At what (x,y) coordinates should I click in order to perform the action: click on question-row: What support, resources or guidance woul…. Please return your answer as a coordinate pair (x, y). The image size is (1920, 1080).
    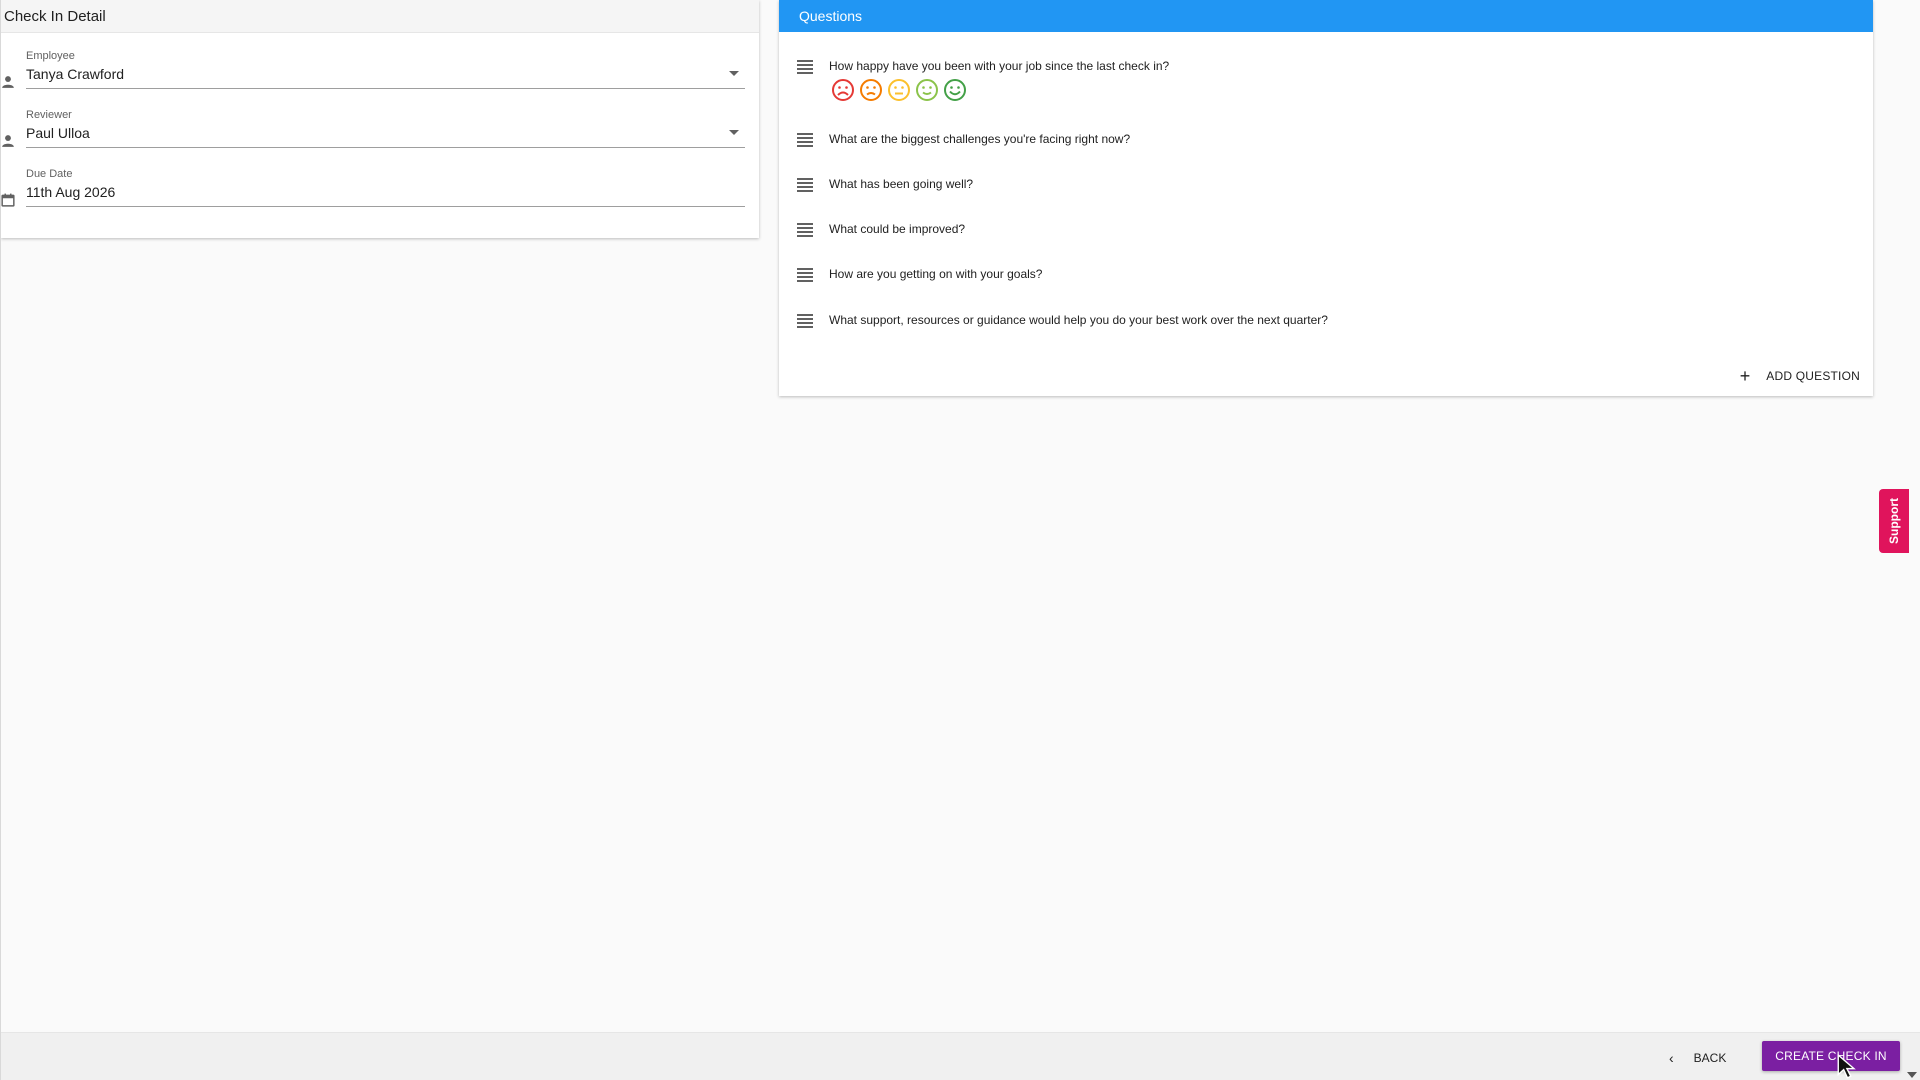
    Looking at the image, I should click on (1062, 327).